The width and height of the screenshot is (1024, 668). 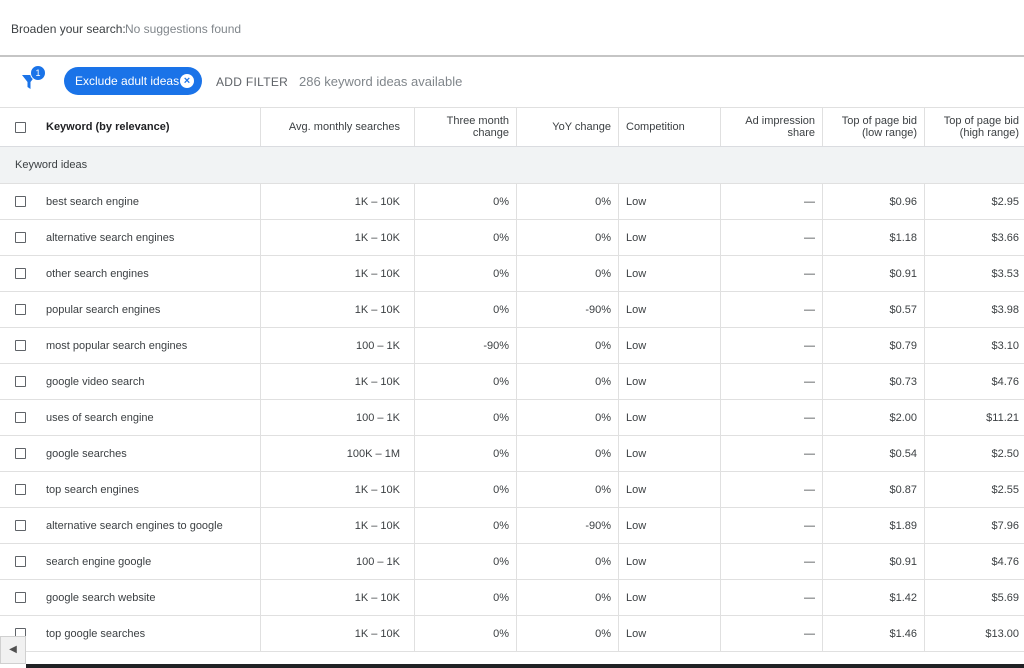 I want to click on keyword-cell: best search engine, so click(x=92, y=201).